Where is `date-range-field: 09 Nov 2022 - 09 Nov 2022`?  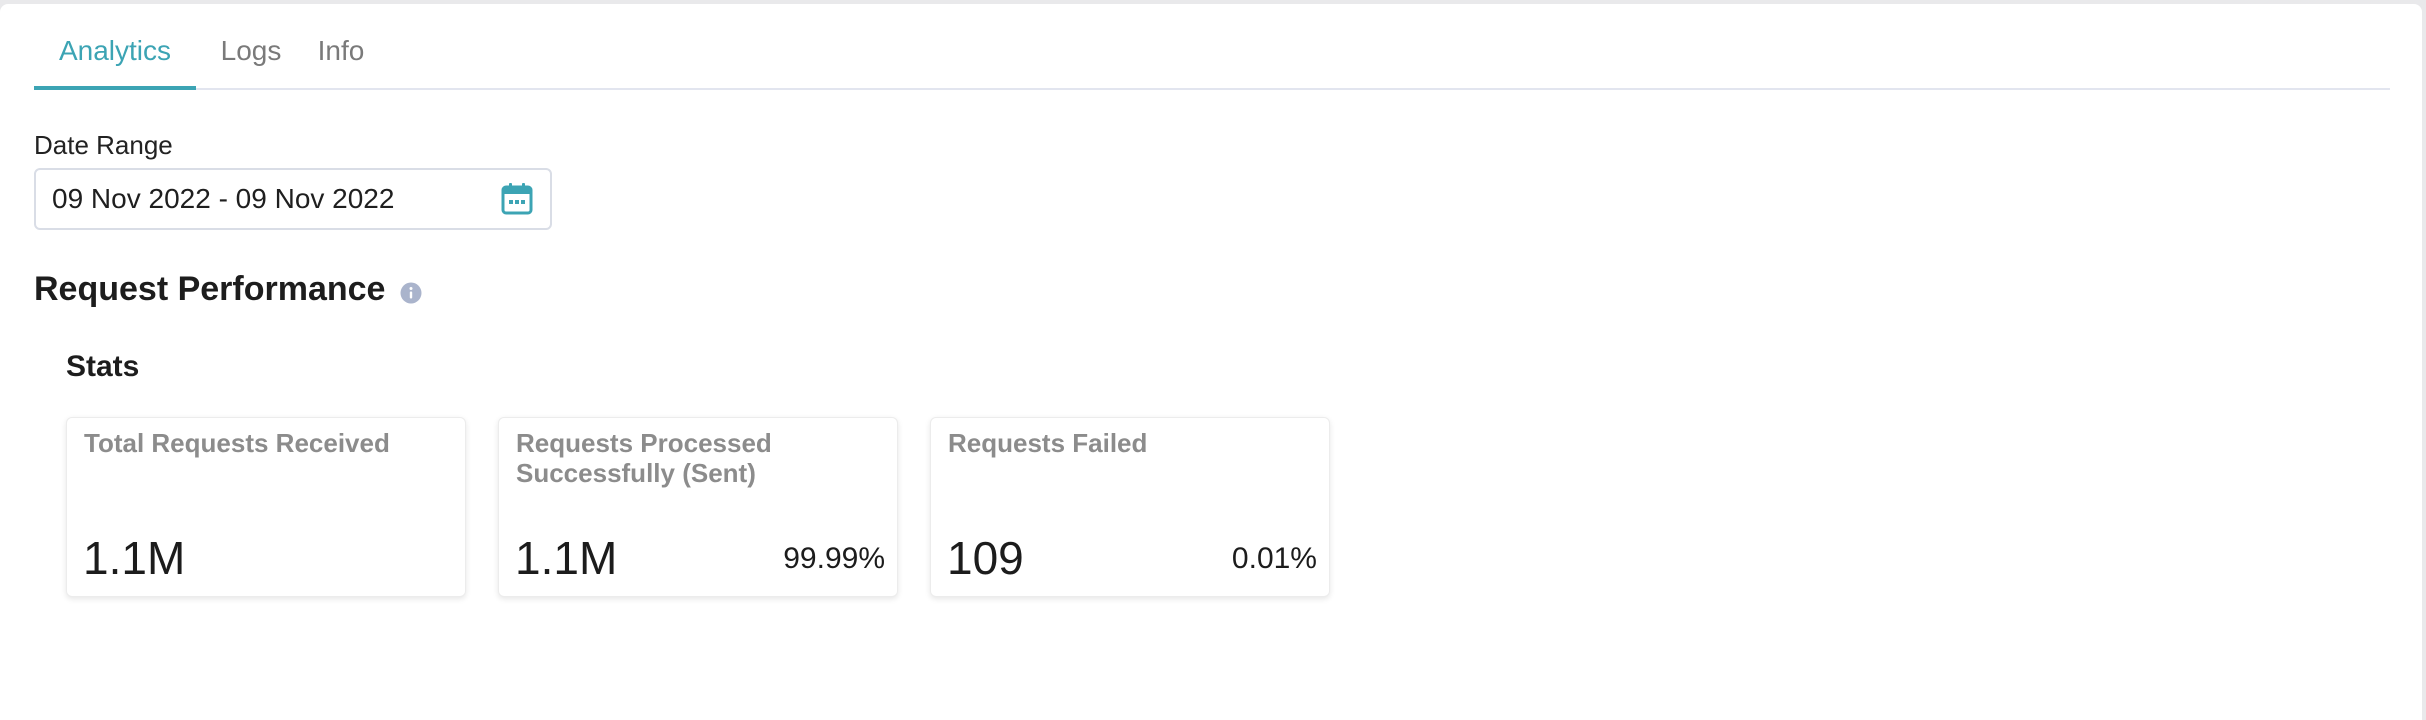
date-range-field: 09 Nov 2022 - 09 Nov 2022 is located at coordinates (293, 199).